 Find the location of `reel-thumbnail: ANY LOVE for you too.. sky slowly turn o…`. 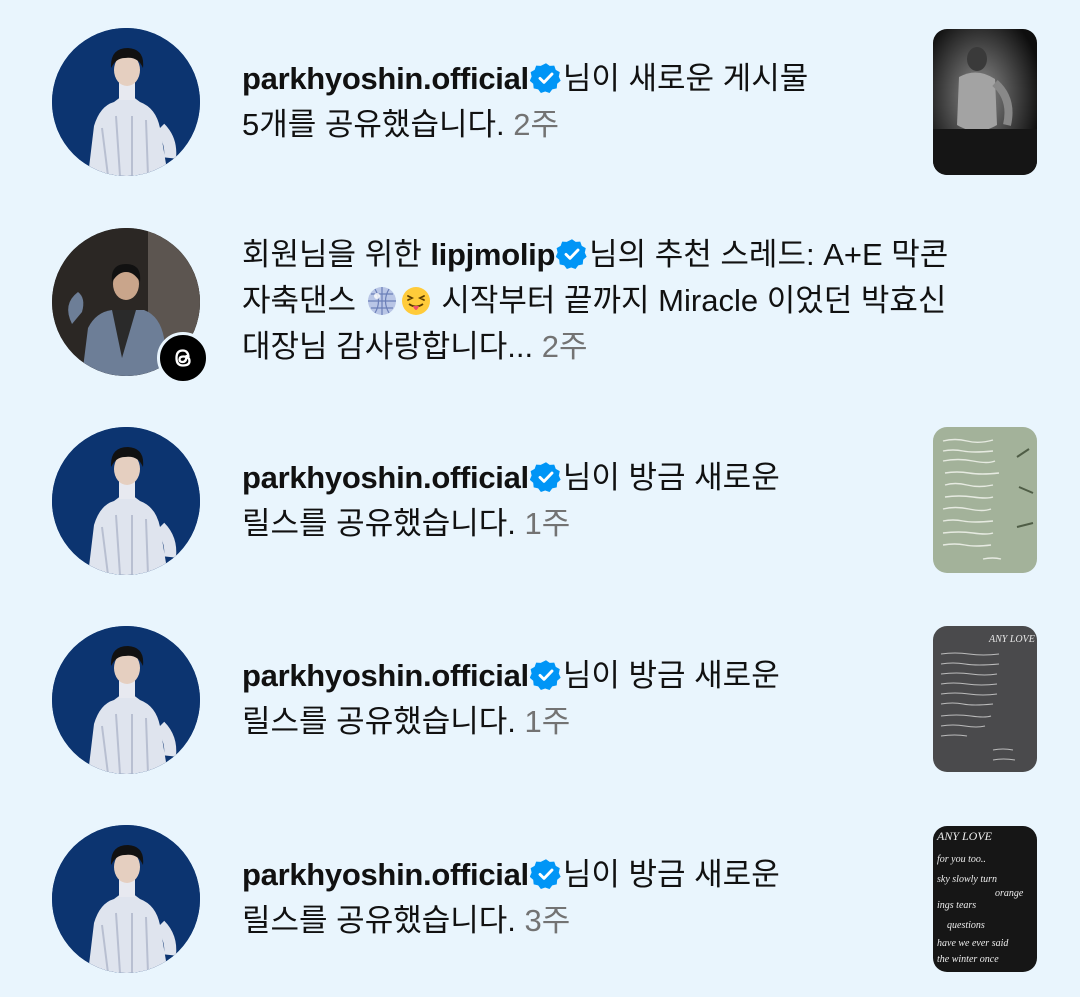

reel-thumbnail: ANY LOVE for you too.. sky slowly turn o… is located at coordinates (985, 899).